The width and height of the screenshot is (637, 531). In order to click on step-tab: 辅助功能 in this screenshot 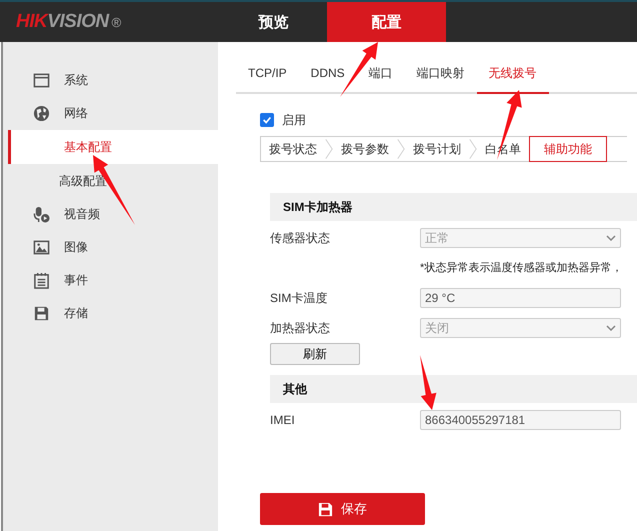, I will do `click(568, 149)`.